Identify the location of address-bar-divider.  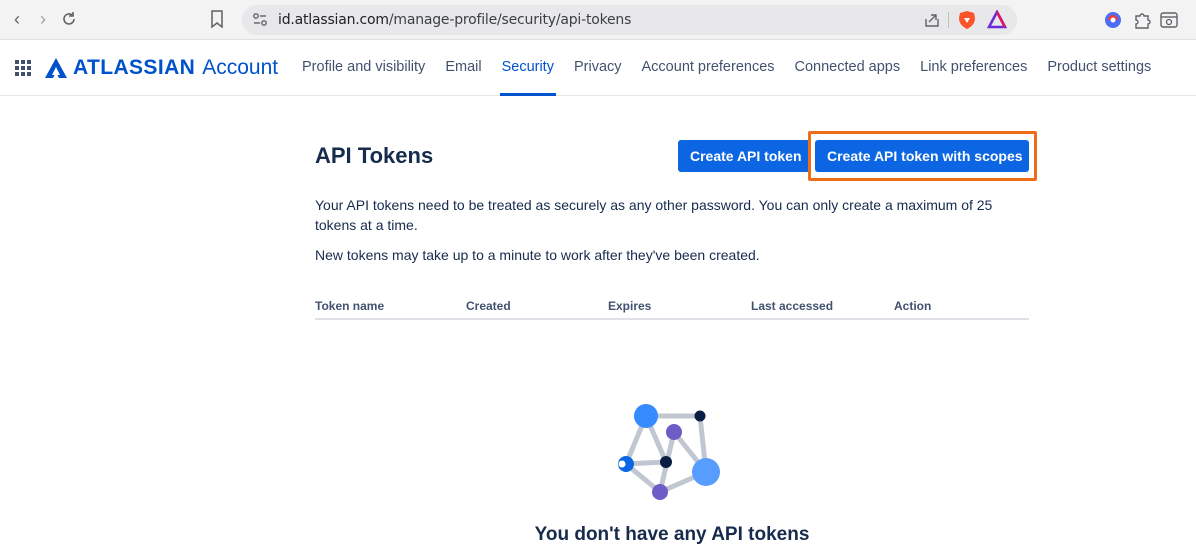
(948, 20).